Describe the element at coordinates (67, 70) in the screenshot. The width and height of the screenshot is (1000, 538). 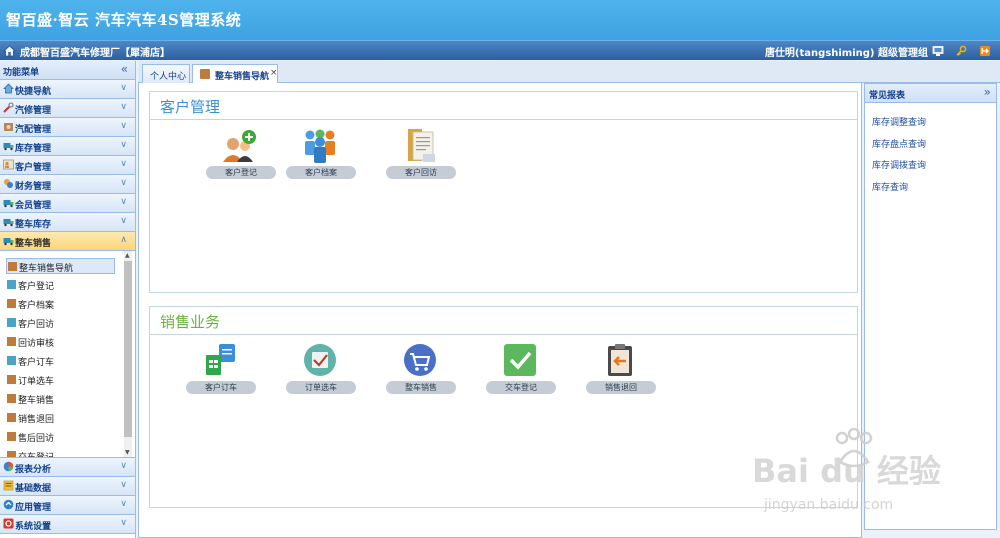
I see `sidebar-header: 功能菜单 «` at that location.